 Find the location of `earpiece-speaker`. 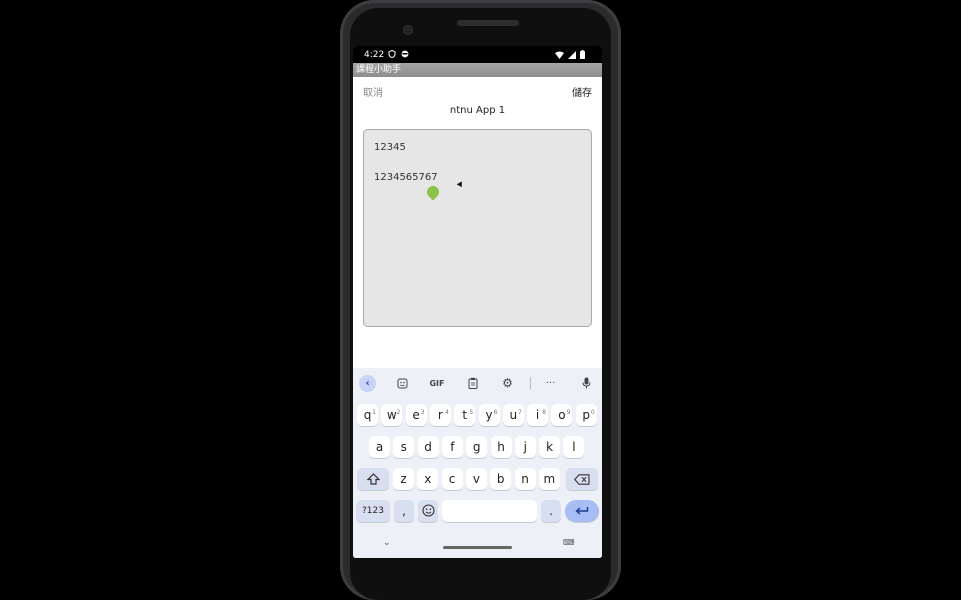

earpiece-speaker is located at coordinates (488, 23).